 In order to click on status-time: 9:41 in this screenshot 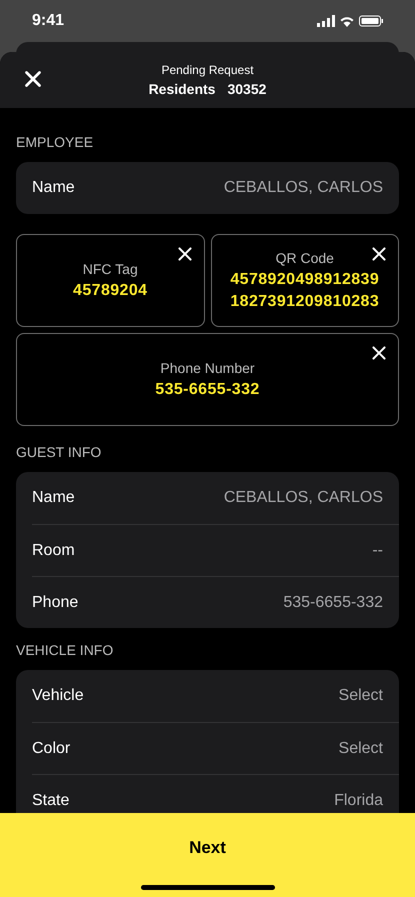, I will do `click(48, 21)`.